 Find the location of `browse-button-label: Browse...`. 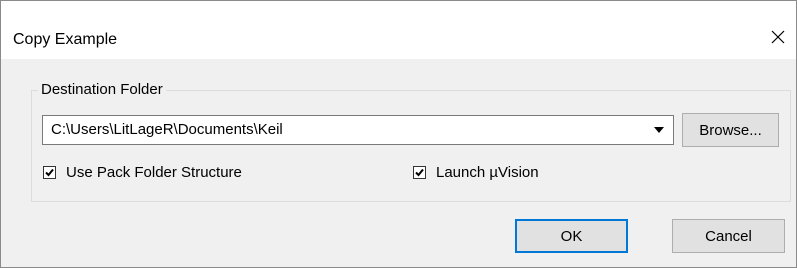

browse-button-label: Browse... is located at coordinates (730, 130).